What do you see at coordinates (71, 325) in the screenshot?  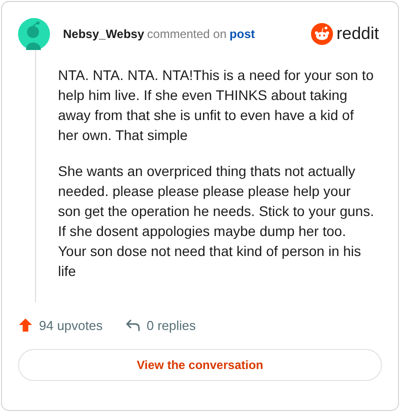 I see `upvote-count: 94 upvotes` at bounding box center [71, 325].